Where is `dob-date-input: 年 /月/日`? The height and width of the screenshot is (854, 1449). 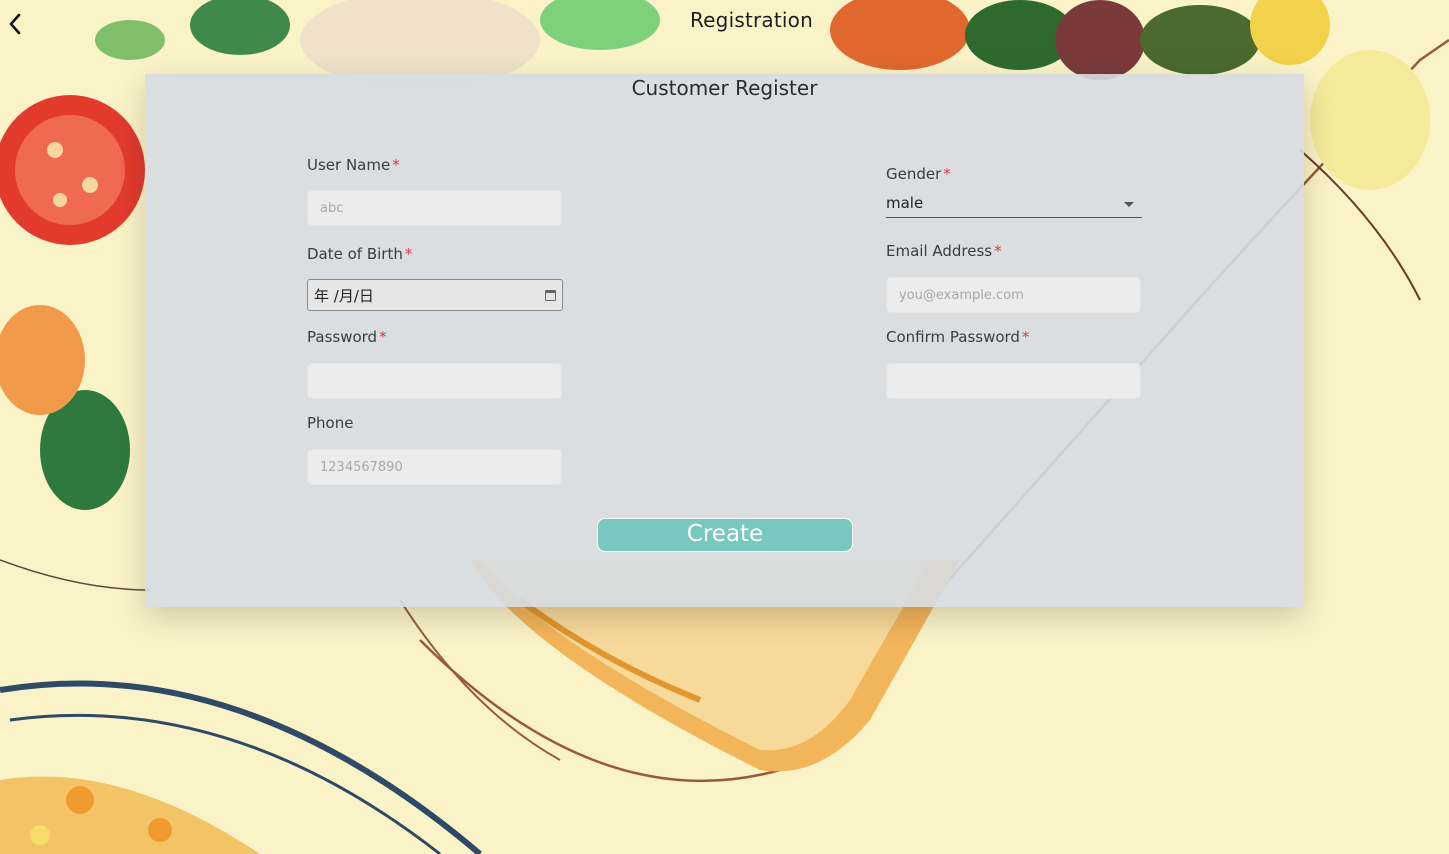 dob-date-input: 年 /月/日 is located at coordinates (435, 295).